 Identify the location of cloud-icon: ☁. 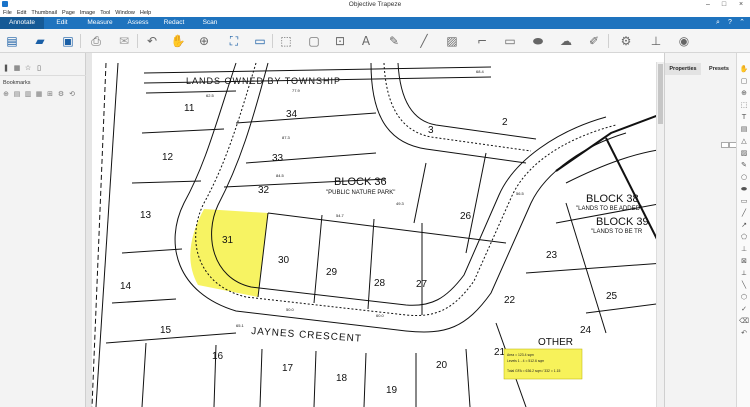
(566, 41).